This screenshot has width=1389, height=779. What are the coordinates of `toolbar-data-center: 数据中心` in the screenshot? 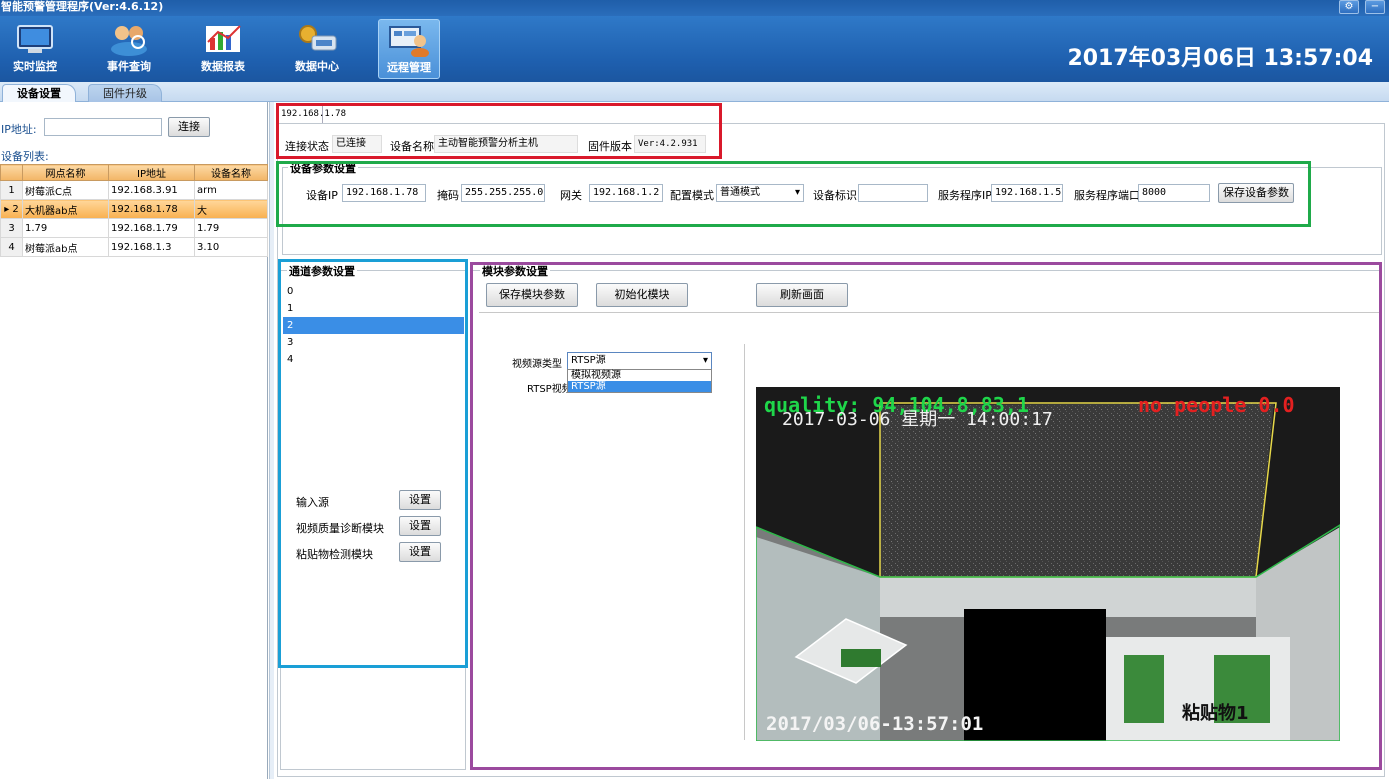 It's located at (317, 49).